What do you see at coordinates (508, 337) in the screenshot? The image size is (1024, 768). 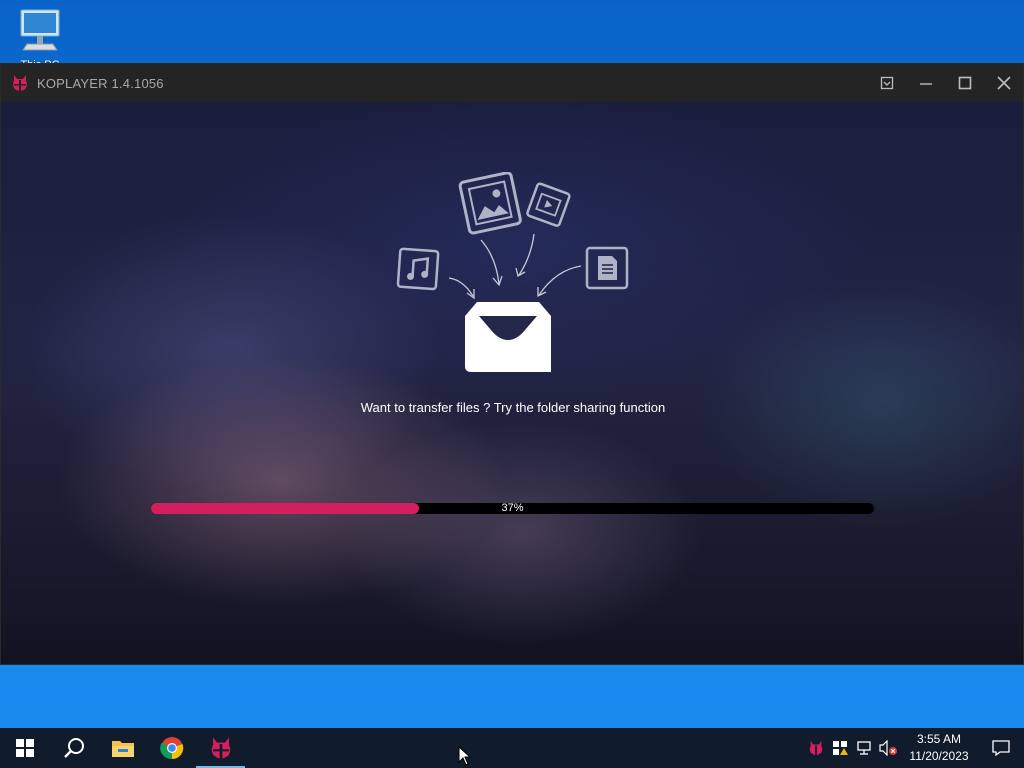 I see `inbox-icon` at bounding box center [508, 337].